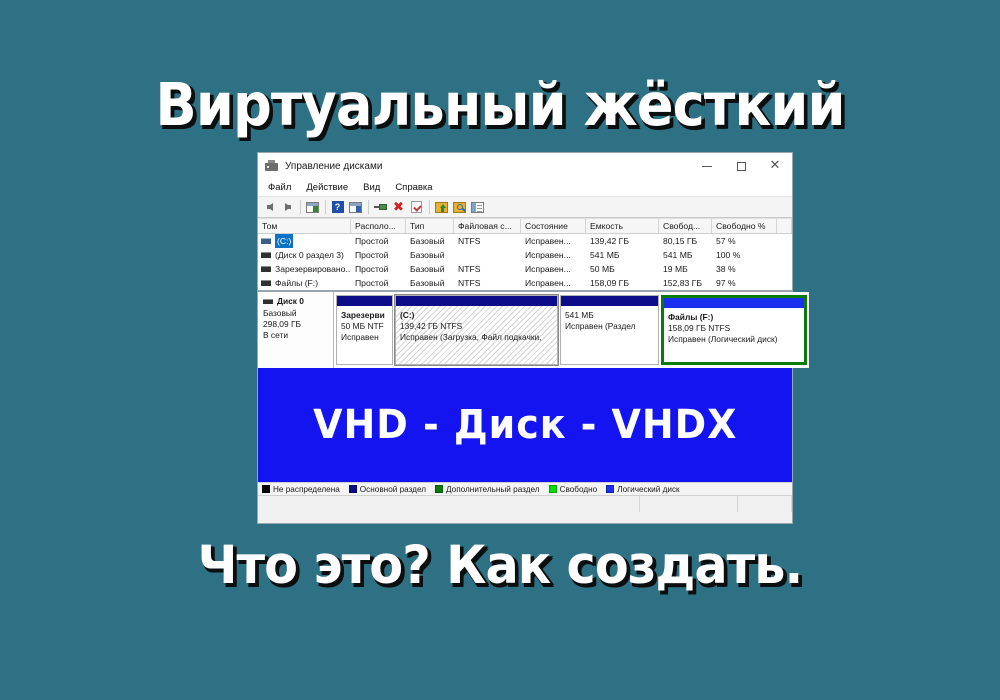 This screenshot has height=700, width=1000. Describe the element at coordinates (296, 330) in the screenshot. I see `disk-info-panel: Диск 0 Базовый 298,09 ГБ В сети` at that location.